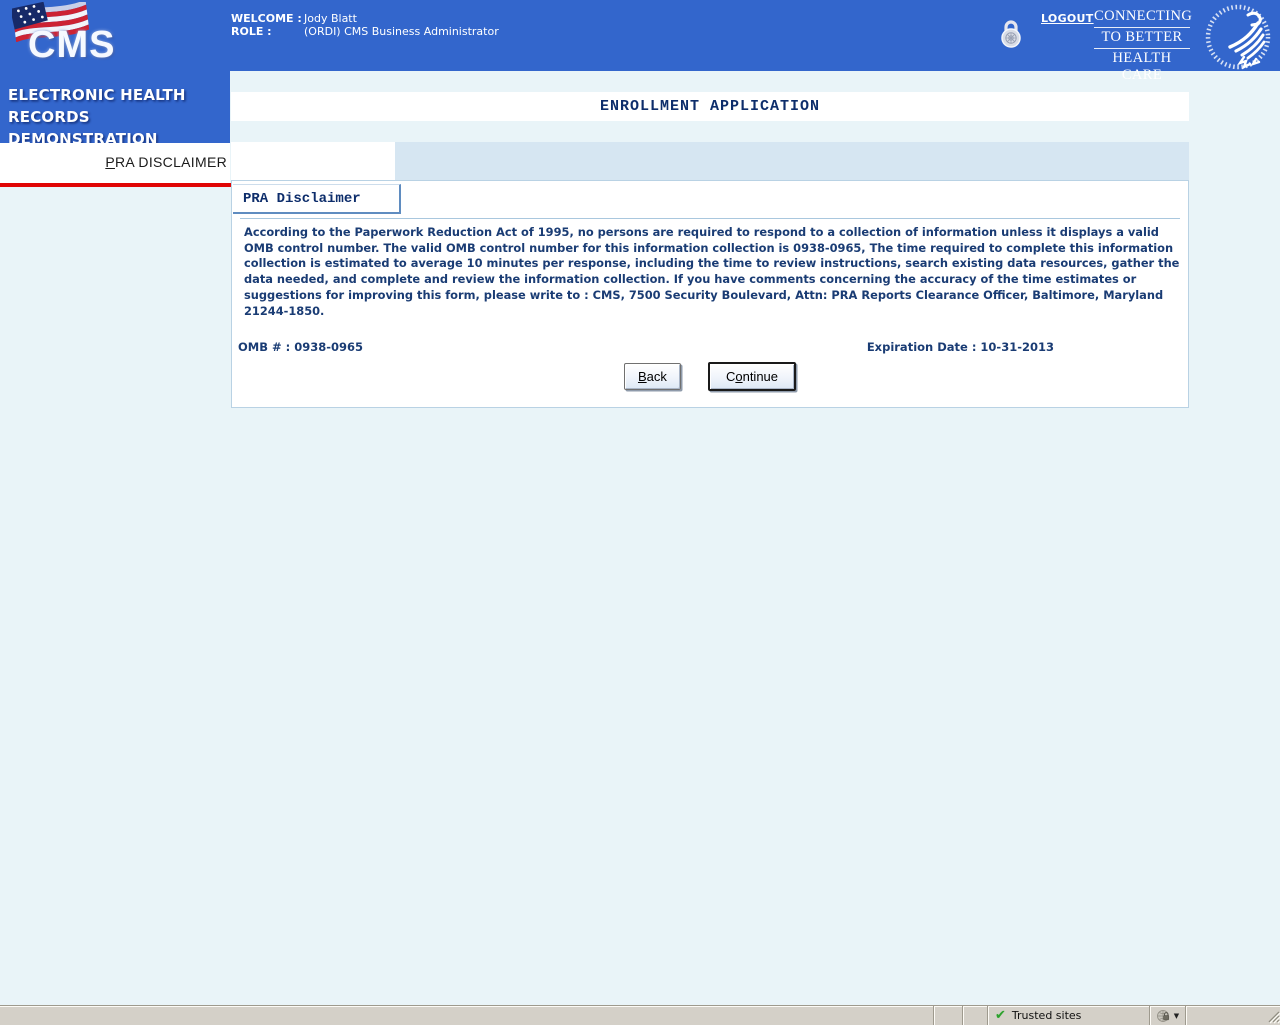  I want to click on protected-mode-icon, so click(1163, 1016).